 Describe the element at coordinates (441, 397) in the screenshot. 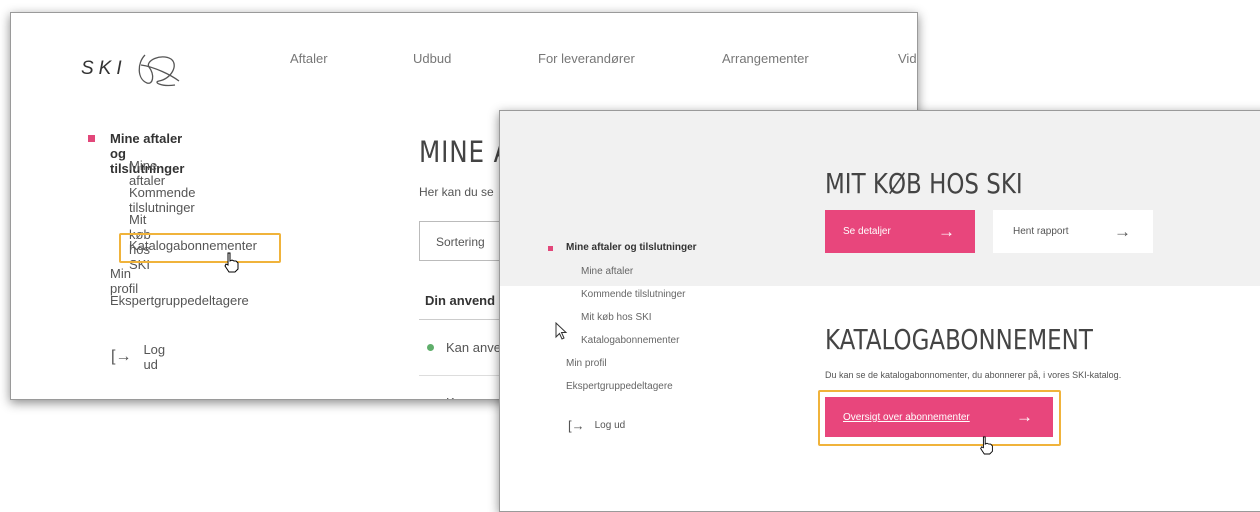

I see `list-item: K` at that location.